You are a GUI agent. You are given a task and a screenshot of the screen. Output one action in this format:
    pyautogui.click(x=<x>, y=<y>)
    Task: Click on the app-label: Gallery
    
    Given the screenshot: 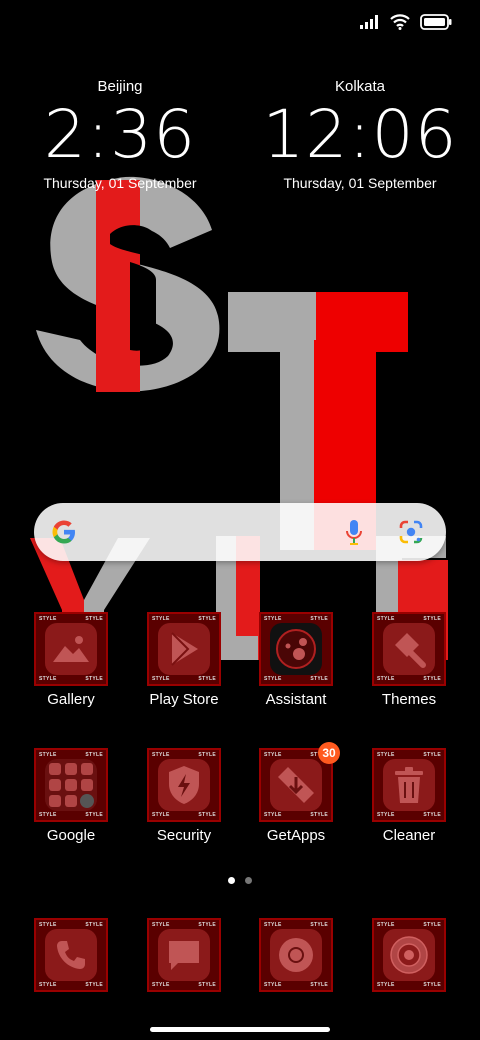 What is the action you would take?
    pyautogui.click(x=71, y=699)
    